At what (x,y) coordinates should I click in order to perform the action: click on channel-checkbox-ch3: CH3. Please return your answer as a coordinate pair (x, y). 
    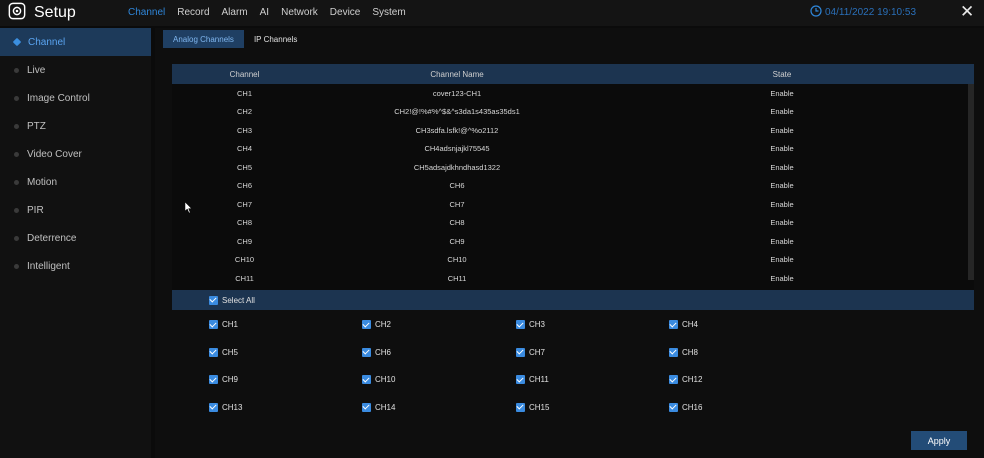
    Looking at the image, I should click on (530, 324).